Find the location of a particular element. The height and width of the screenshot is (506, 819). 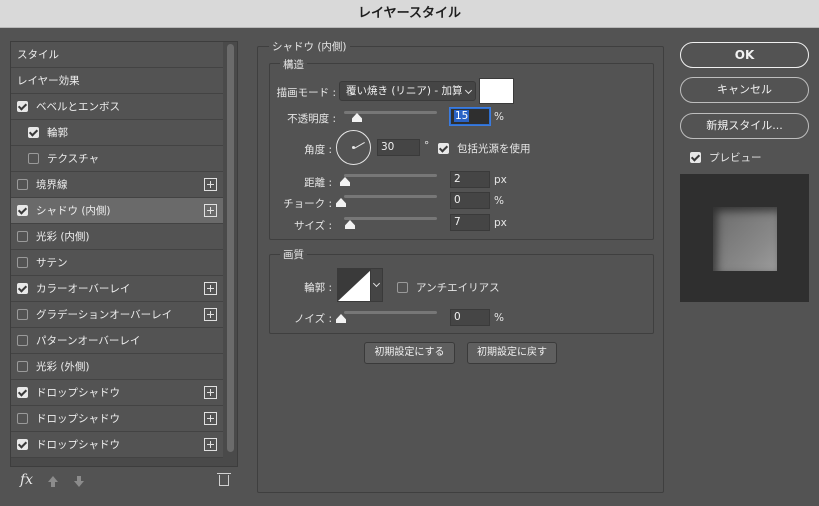

global-light-check-icon is located at coordinates (443, 148).